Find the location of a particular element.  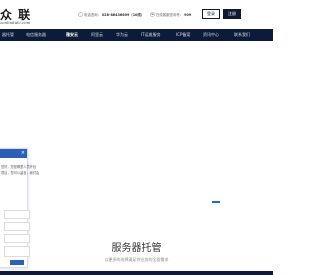

section-subtitle: 以更多的选择满足你业务的全面需求 is located at coordinates (136, 259).